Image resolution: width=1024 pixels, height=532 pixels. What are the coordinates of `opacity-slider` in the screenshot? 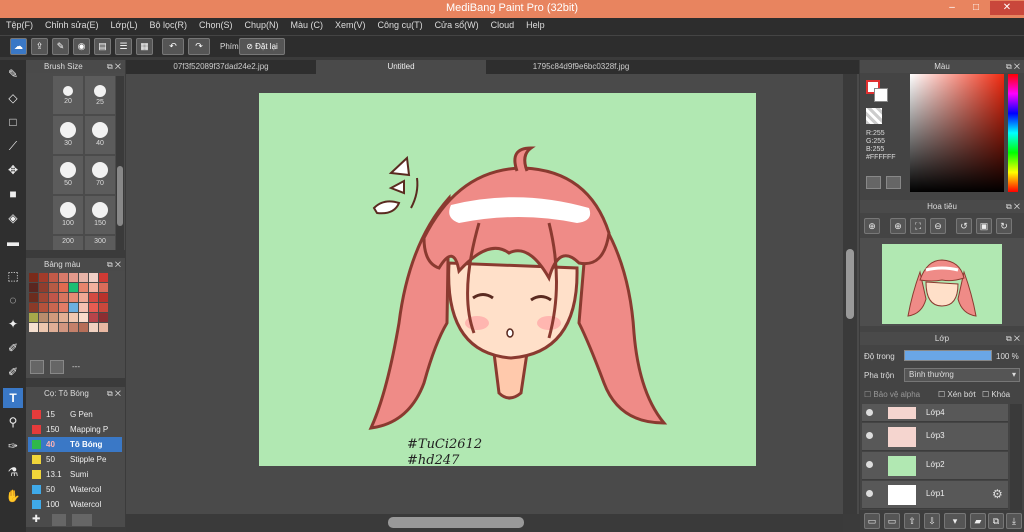 It's located at (948, 355).